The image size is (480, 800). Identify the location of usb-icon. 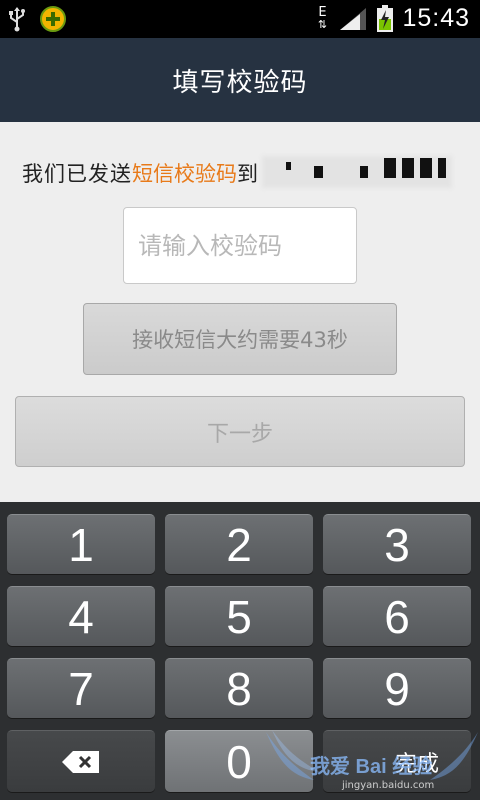
(17, 19).